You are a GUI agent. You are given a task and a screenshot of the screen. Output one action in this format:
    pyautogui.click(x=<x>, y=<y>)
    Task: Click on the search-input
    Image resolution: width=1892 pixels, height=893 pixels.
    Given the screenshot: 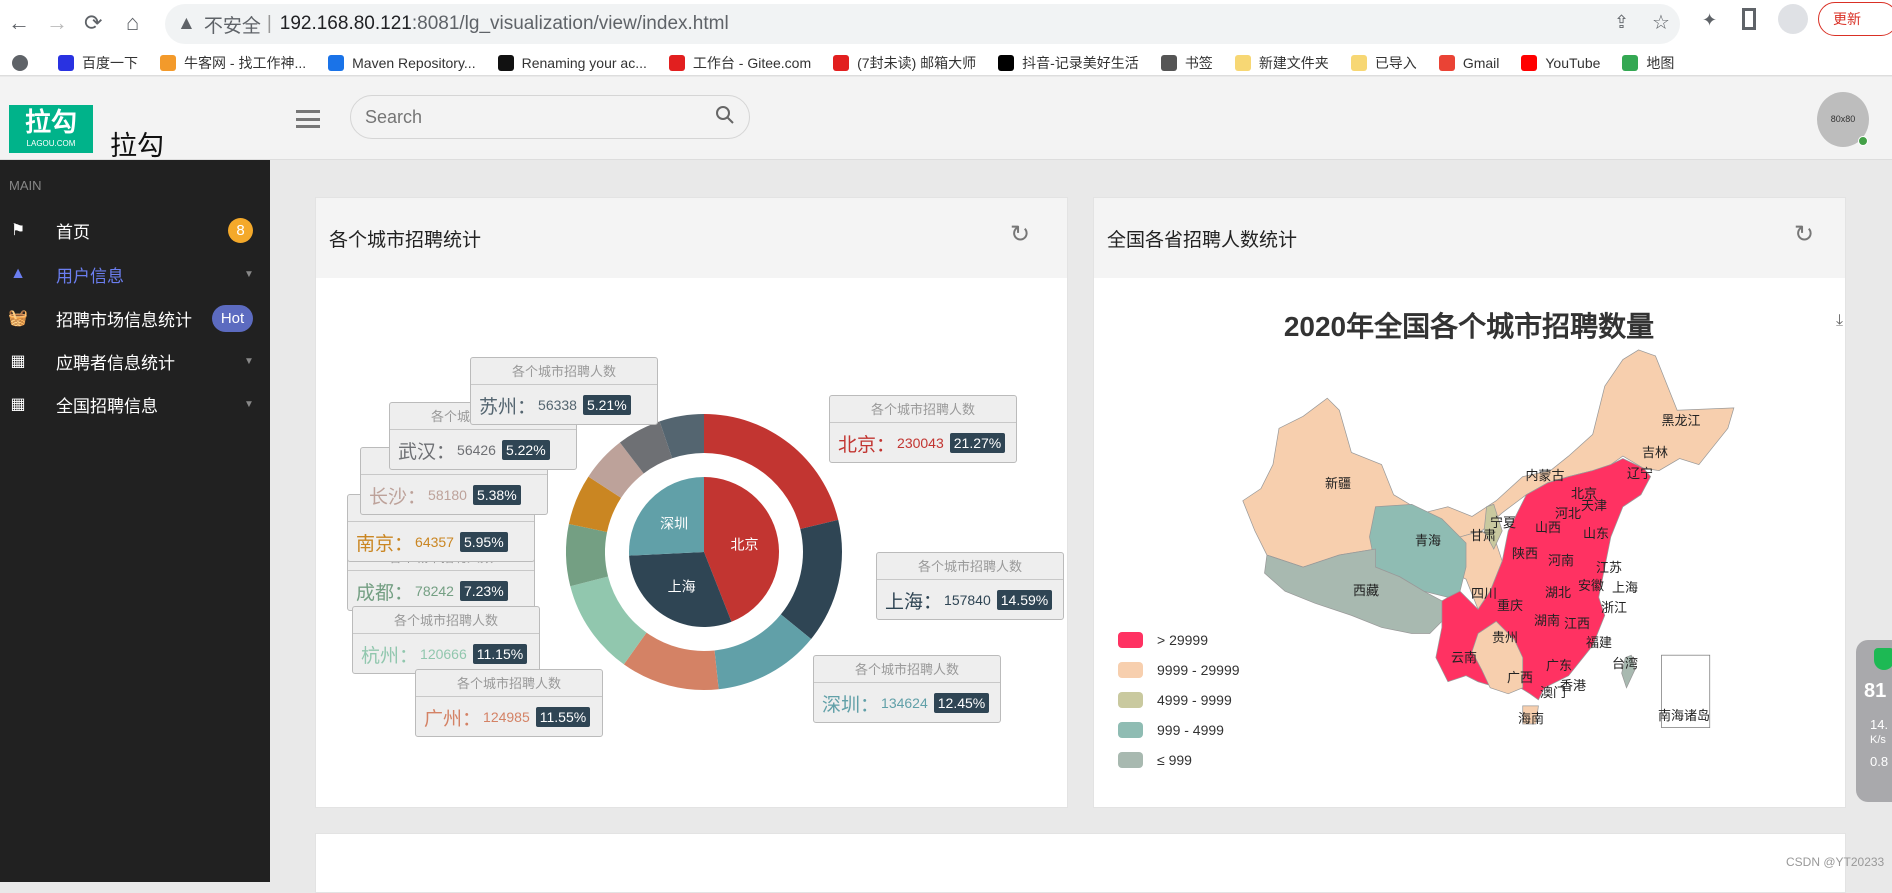 What is the action you would take?
    pyautogui.click(x=550, y=117)
    